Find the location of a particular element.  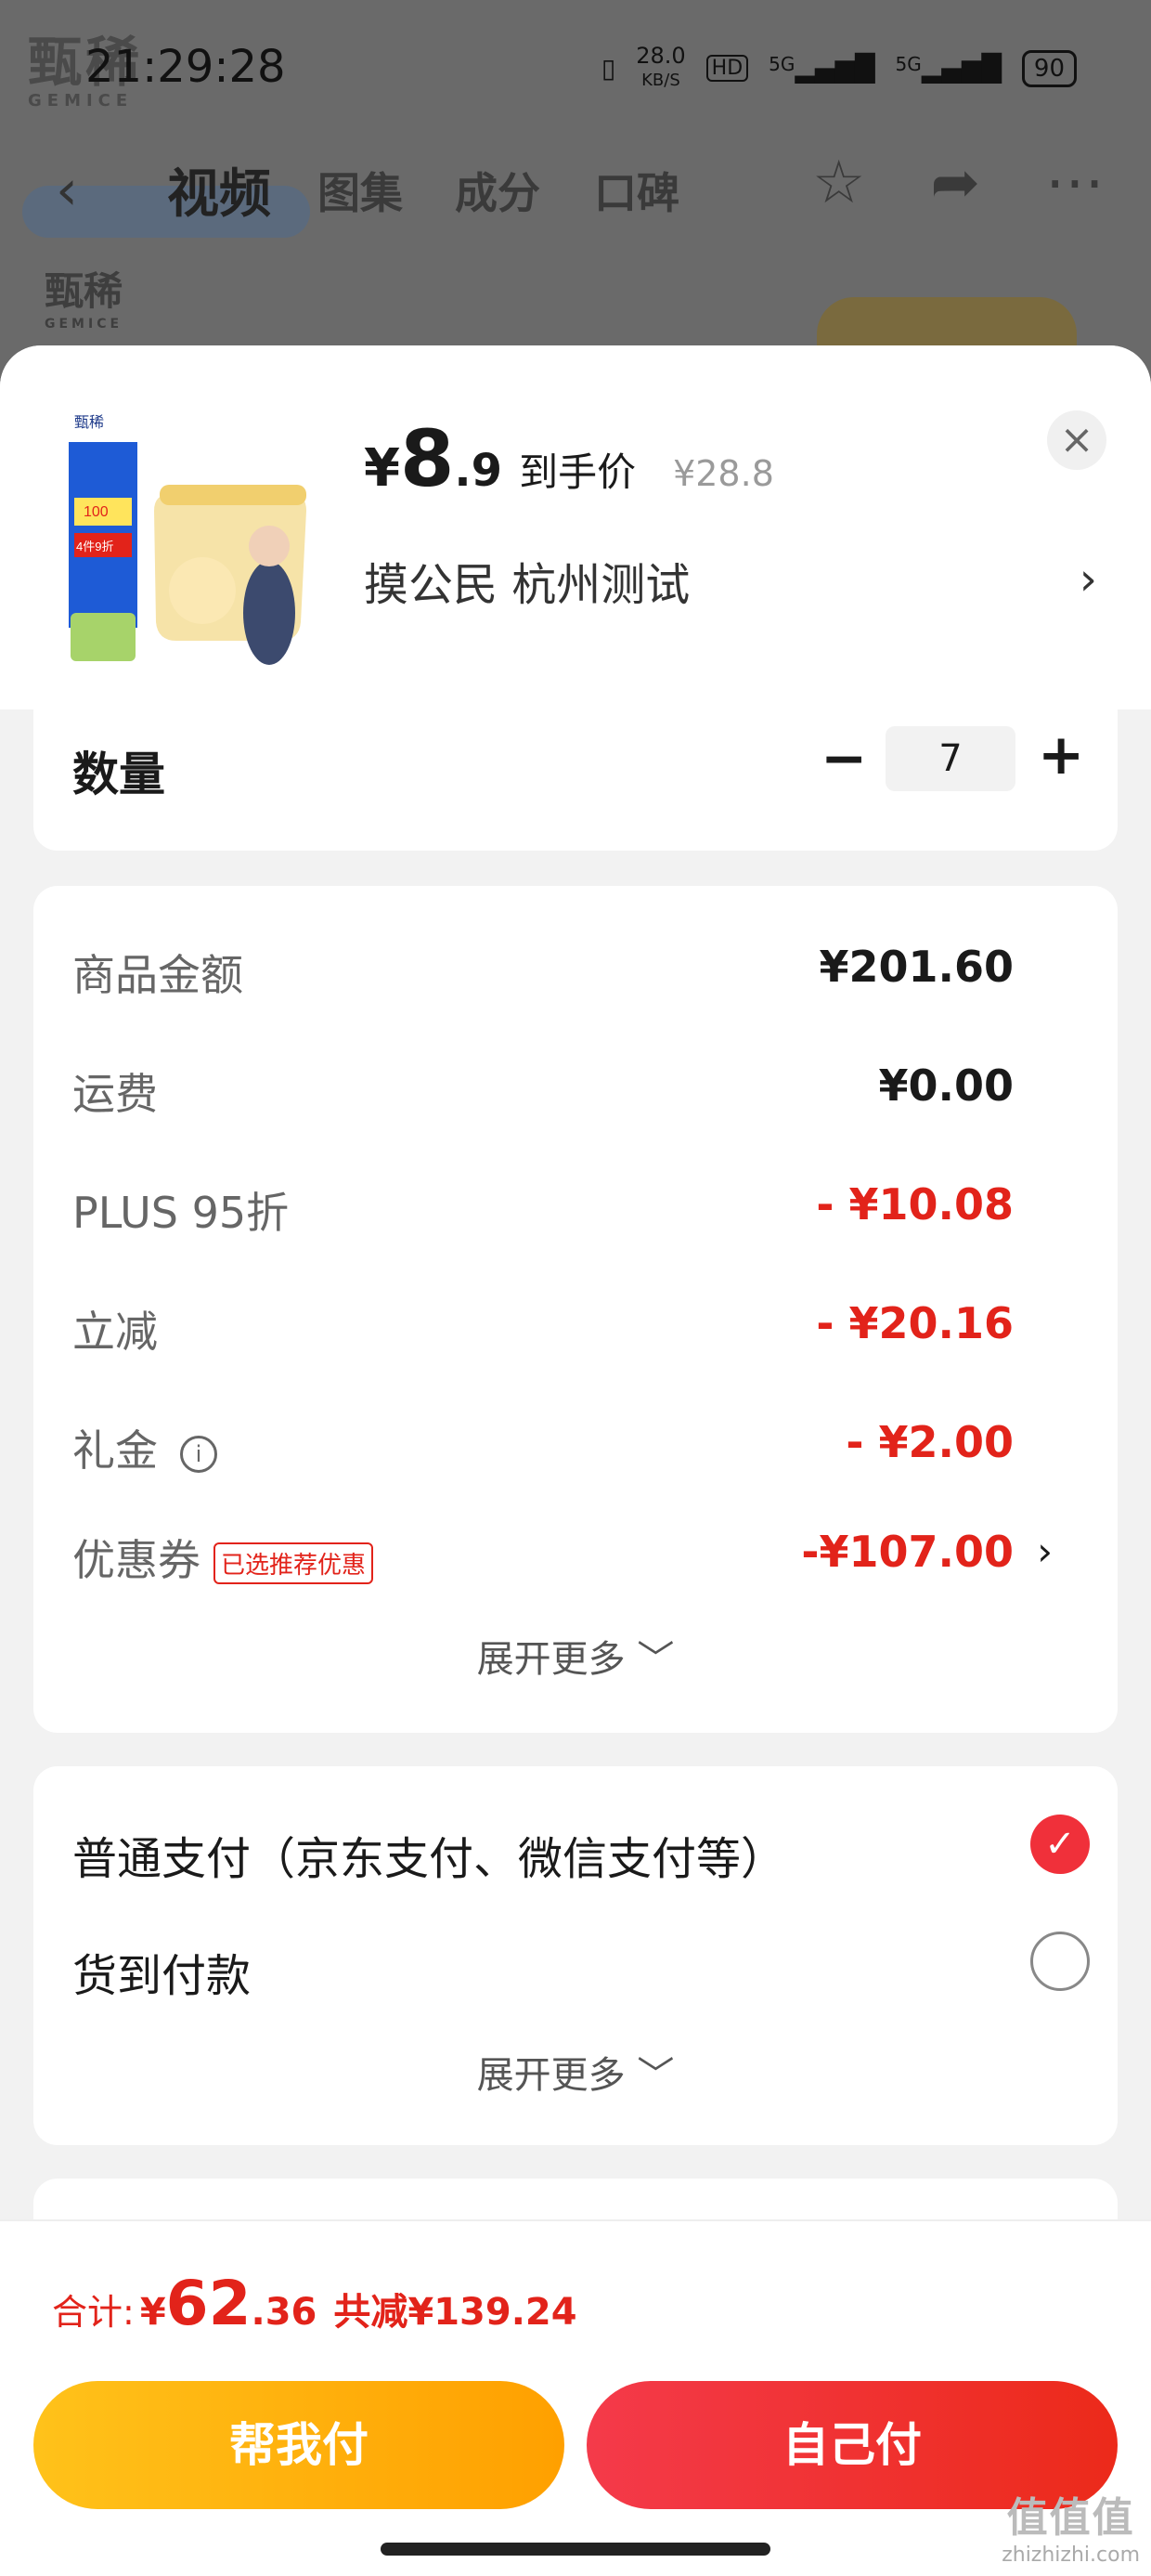

price-row-goods: 商品金额 ¥201.60 is located at coordinates (567, 979).